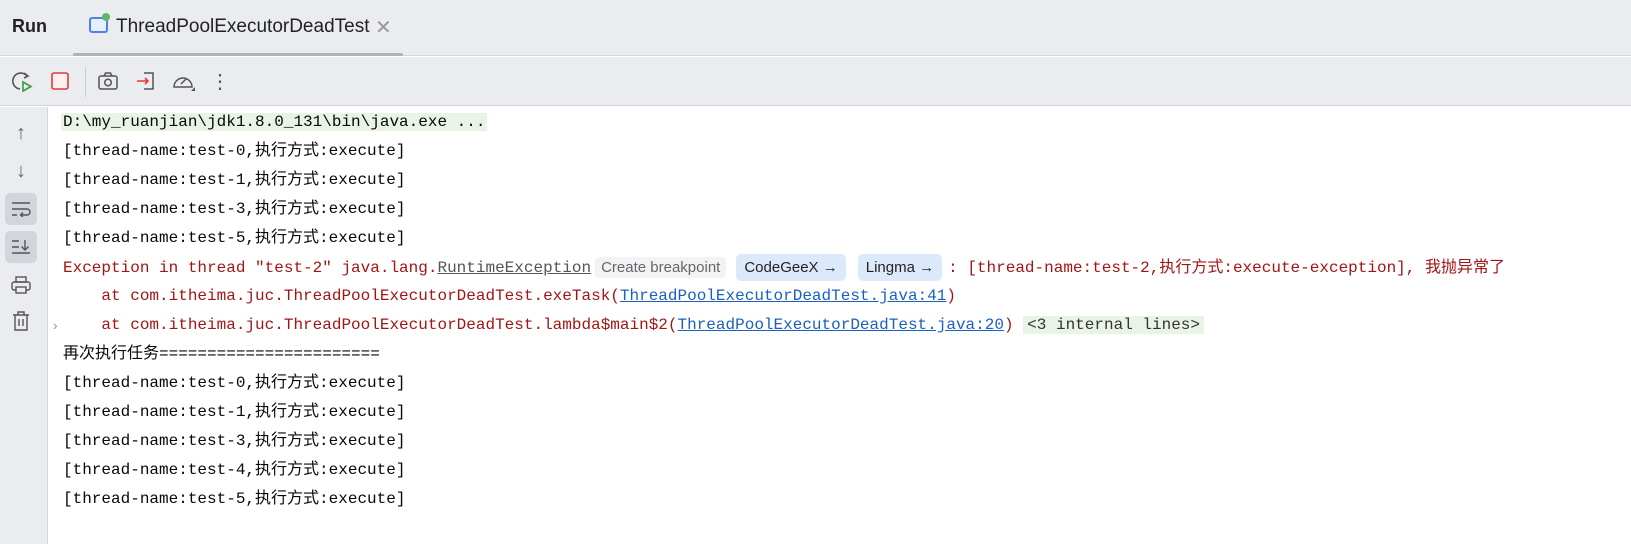 This screenshot has height=544, width=1631. I want to click on trash-icon, so click(21, 321).